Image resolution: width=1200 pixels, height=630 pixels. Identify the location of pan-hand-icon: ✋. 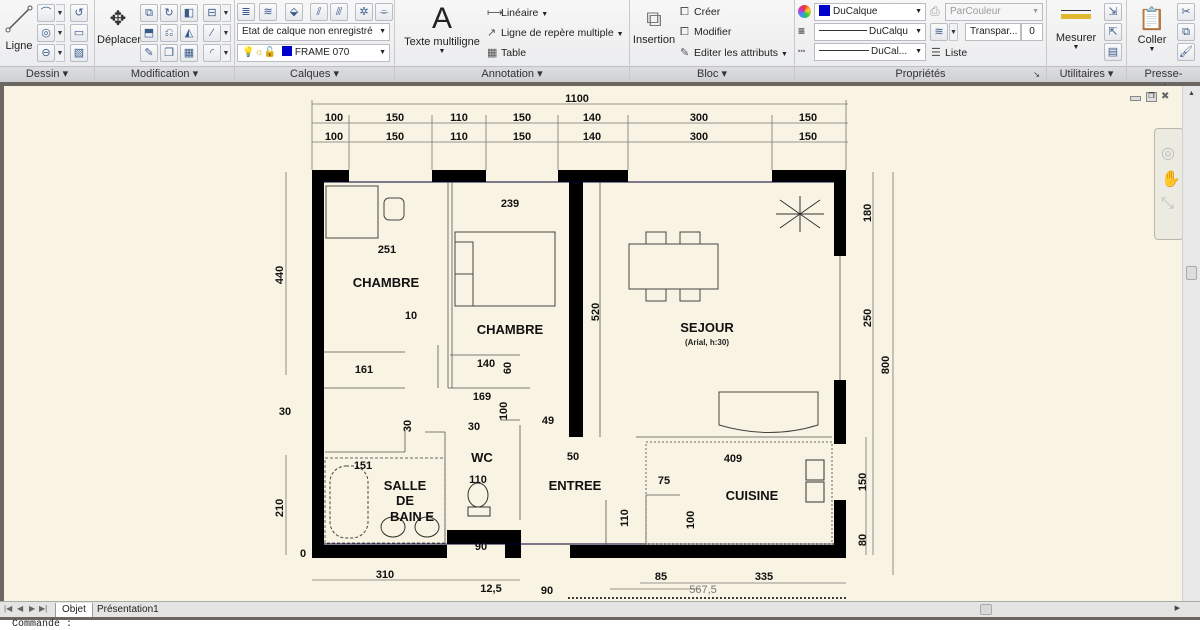
(1171, 179).